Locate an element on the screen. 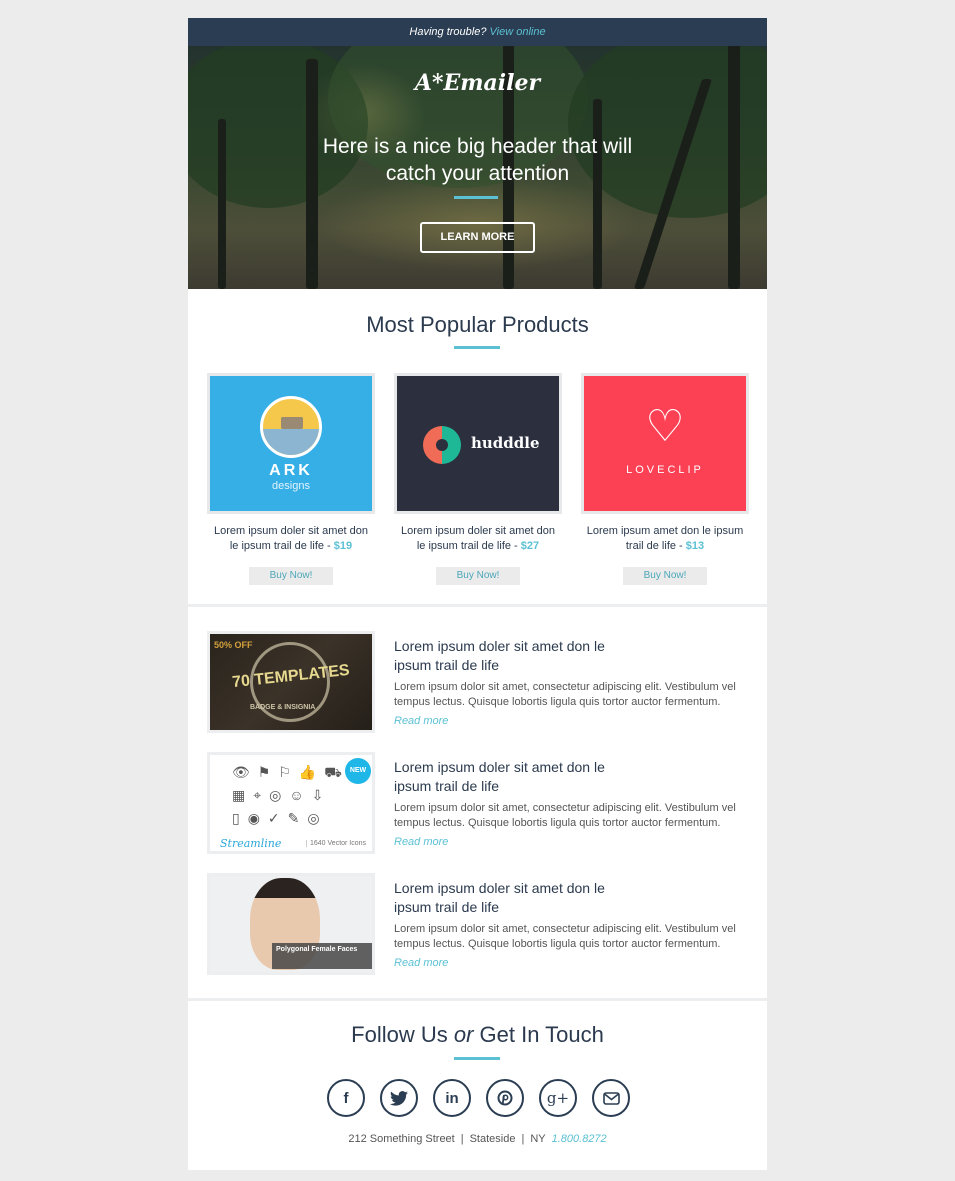 The image size is (955, 1181). article-image: 50% OFF 70 TEMPLATES BADGE & INSIGNIA is located at coordinates (291, 682).